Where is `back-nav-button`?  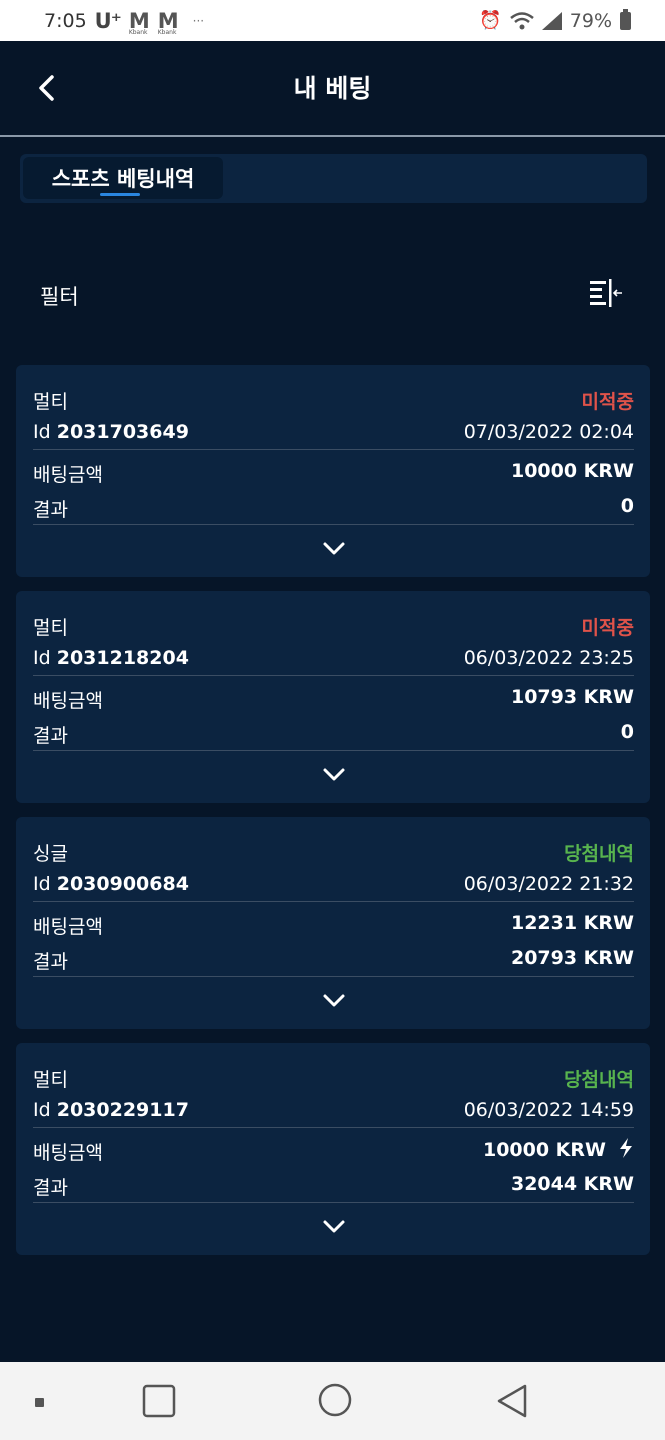 back-nav-button is located at coordinates (512, 1403).